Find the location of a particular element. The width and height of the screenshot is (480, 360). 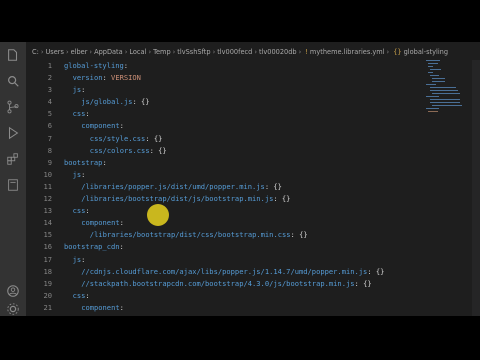

code-line: 13 css: is located at coordinates (246, 211).